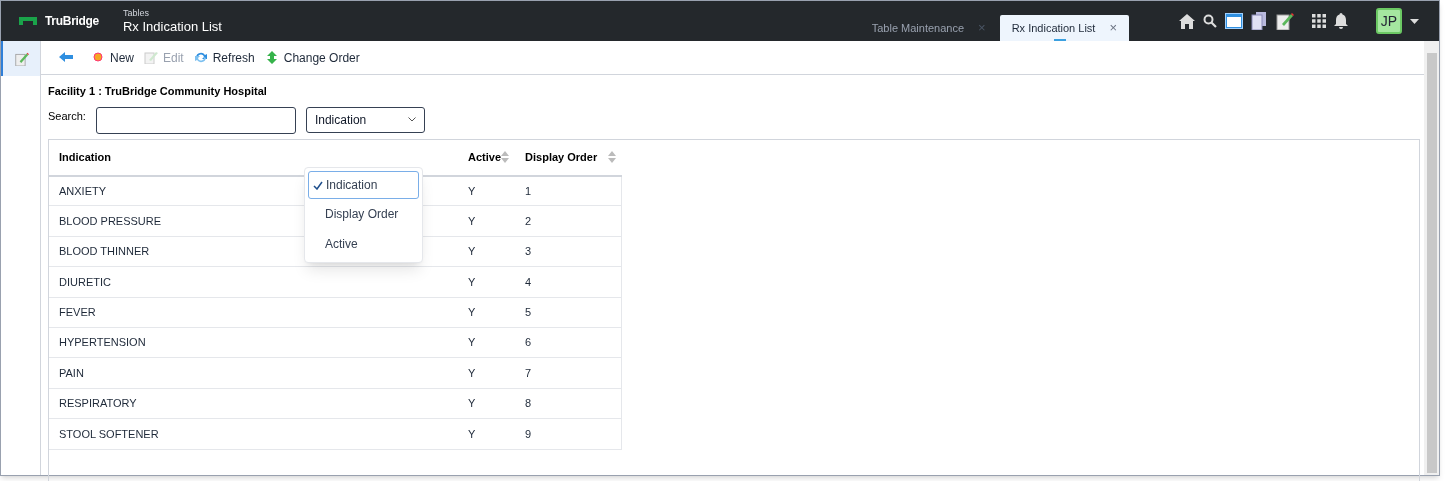  Describe the element at coordinates (110, 220) in the screenshot. I see `table-cell: BLOOD PRESSURE` at that location.